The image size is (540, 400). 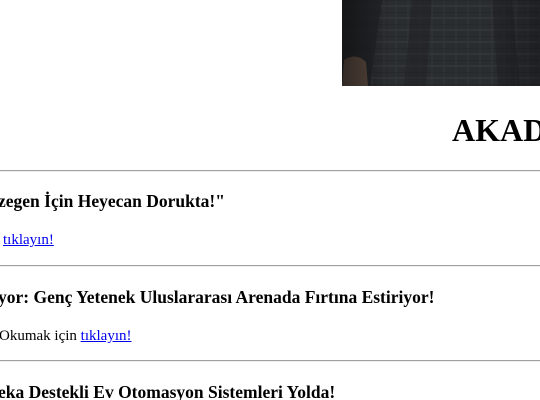 I want to click on article-photo, so click(x=441, y=43).